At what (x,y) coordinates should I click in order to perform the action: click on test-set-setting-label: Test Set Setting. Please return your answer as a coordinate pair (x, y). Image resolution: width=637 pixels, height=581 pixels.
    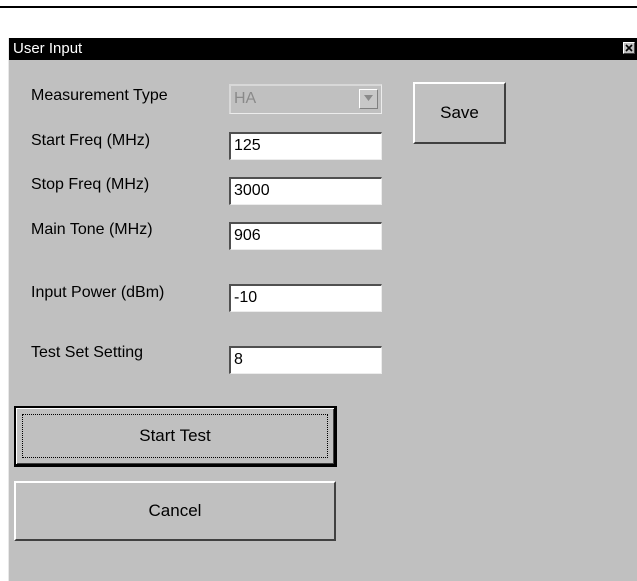
    Looking at the image, I should click on (87, 352).